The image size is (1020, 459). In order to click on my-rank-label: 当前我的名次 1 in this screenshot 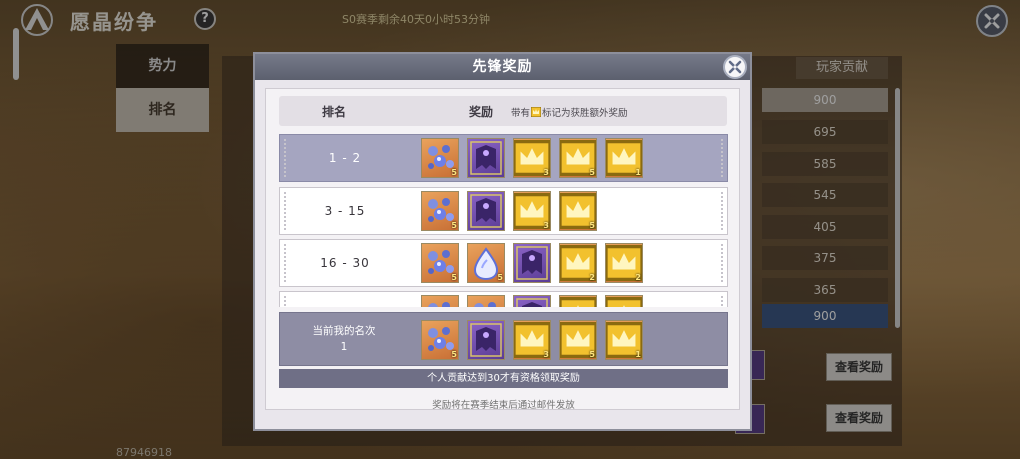, I will do `click(344, 339)`.